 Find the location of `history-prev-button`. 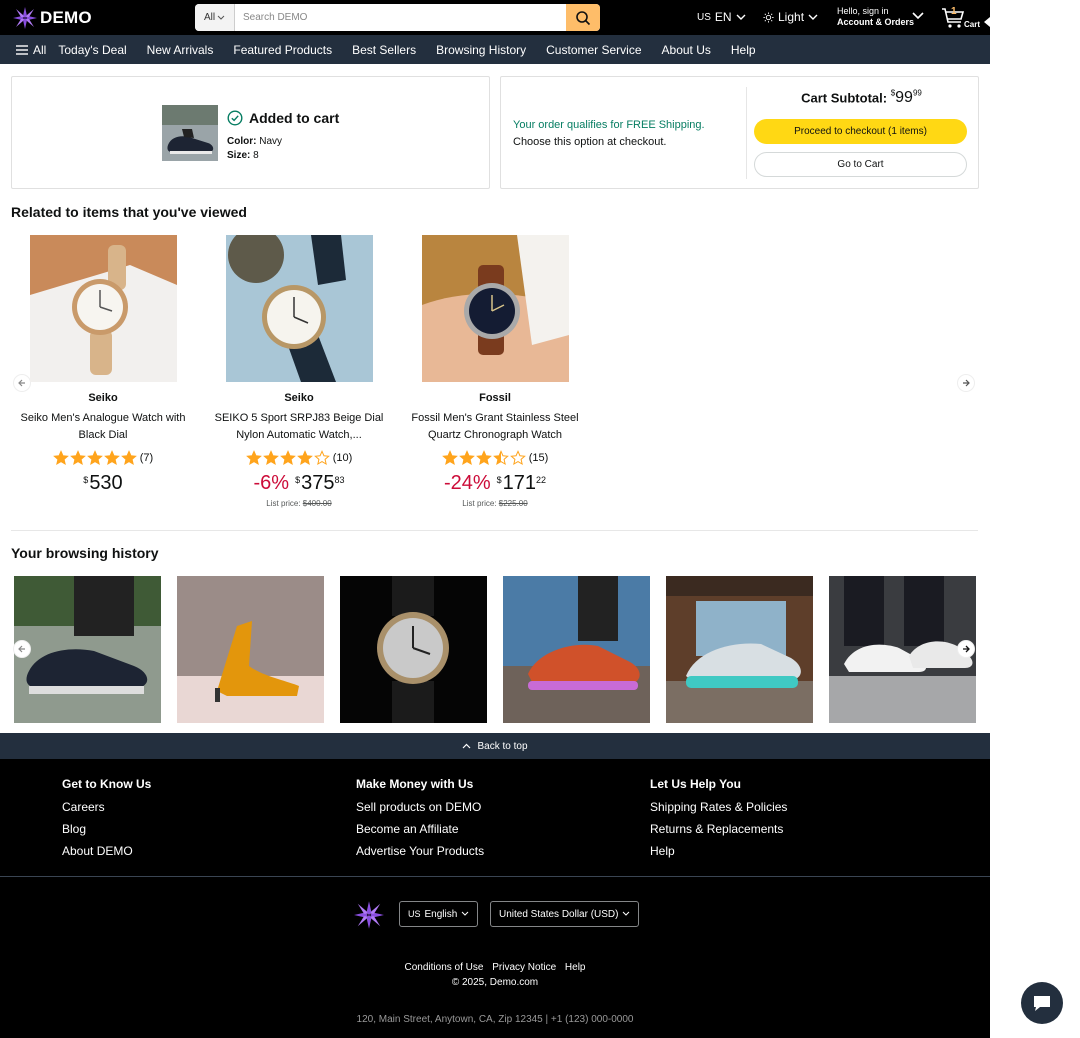

history-prev-button is located at coordinates (22, 649).